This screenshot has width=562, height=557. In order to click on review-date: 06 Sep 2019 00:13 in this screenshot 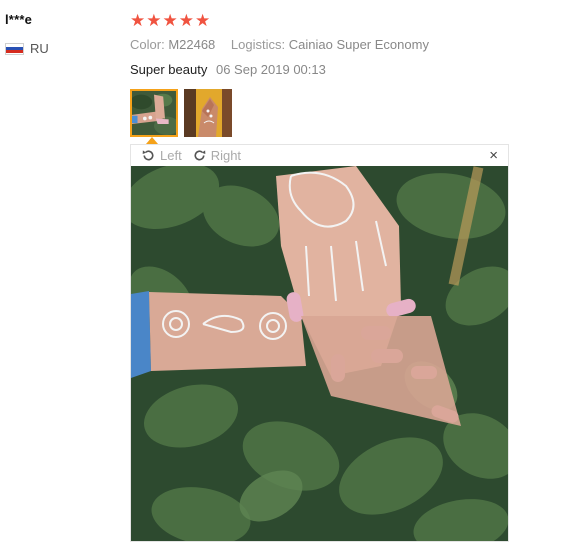, I will do `click(270, 69)`.